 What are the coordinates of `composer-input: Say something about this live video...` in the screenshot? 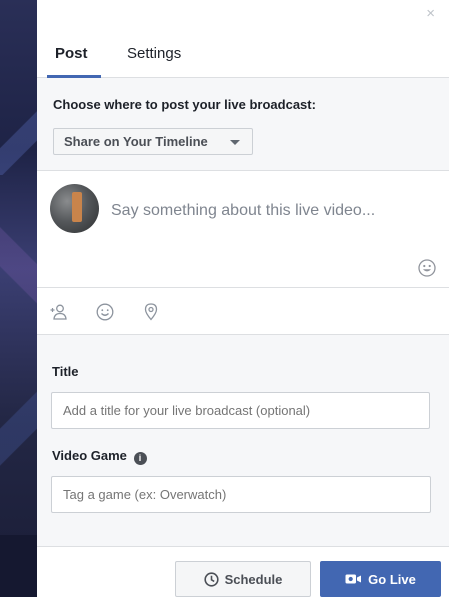 It's located at (243, 211).